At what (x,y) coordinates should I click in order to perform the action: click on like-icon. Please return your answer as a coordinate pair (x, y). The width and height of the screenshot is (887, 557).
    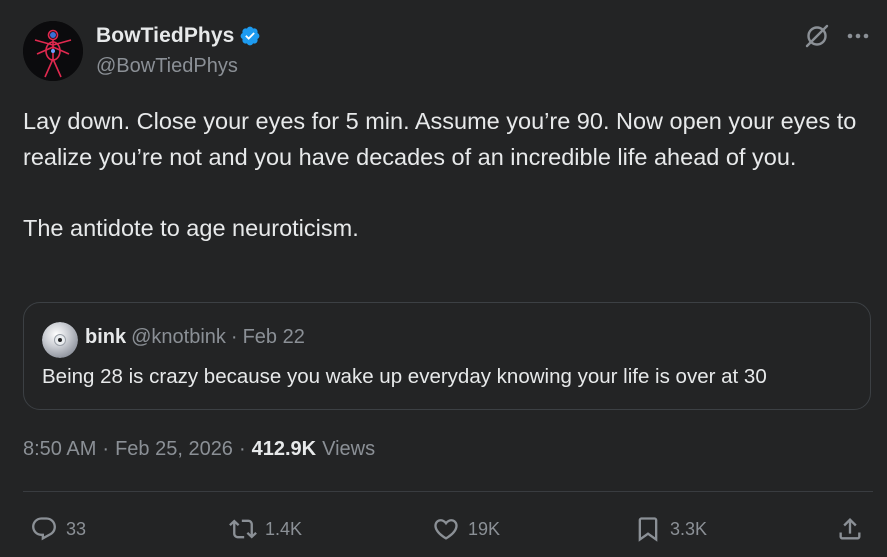
    Looking at the image, I should click on (446, 529).